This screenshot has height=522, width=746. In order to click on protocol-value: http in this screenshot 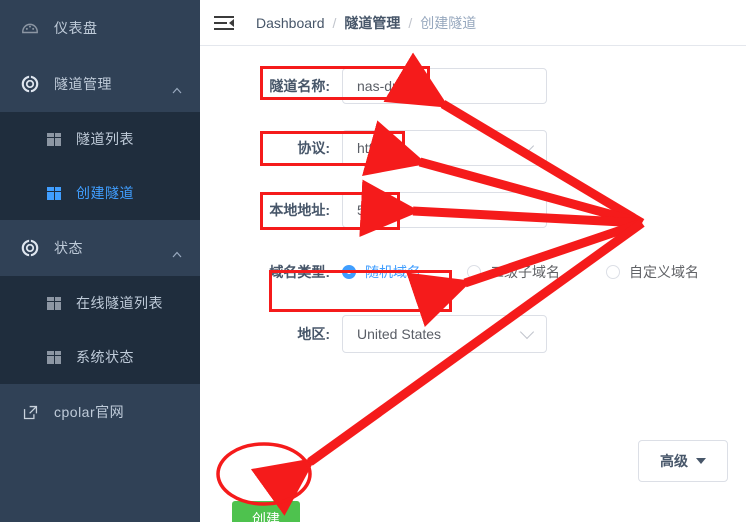, I will do `click(369, 148)`.